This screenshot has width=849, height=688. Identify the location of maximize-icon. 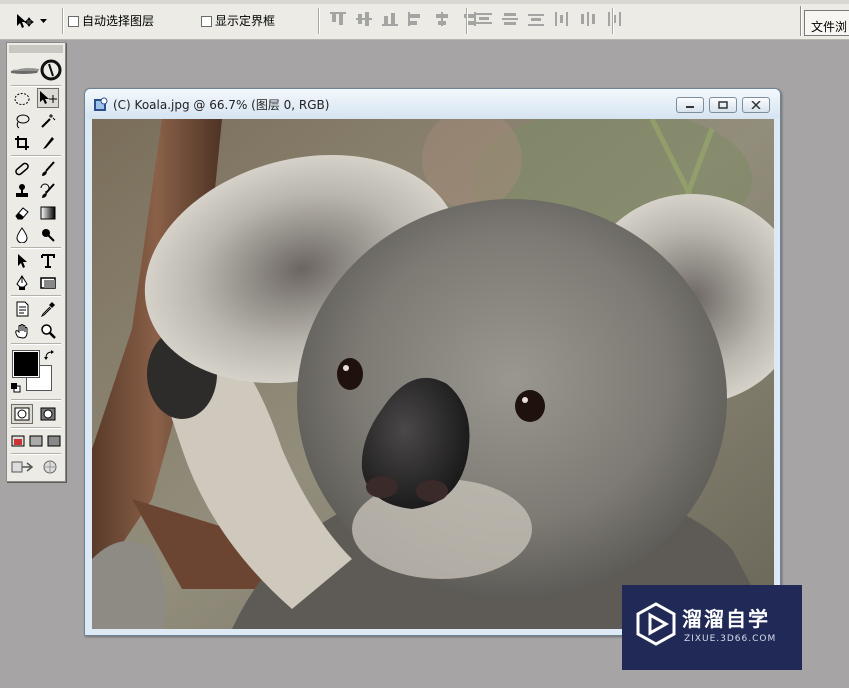
(723, 105).